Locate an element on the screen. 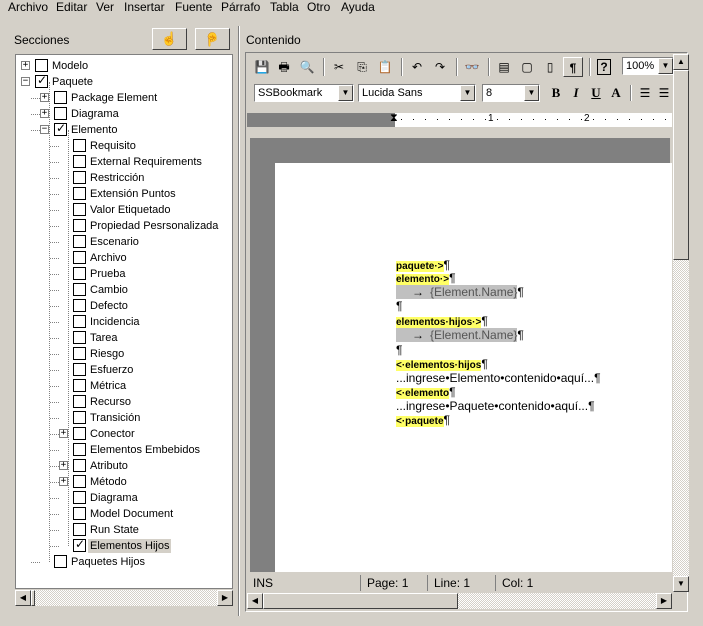 This screenshot has width=703, height=626. tree-item: Riesgo is located at coordinates (124, 354).